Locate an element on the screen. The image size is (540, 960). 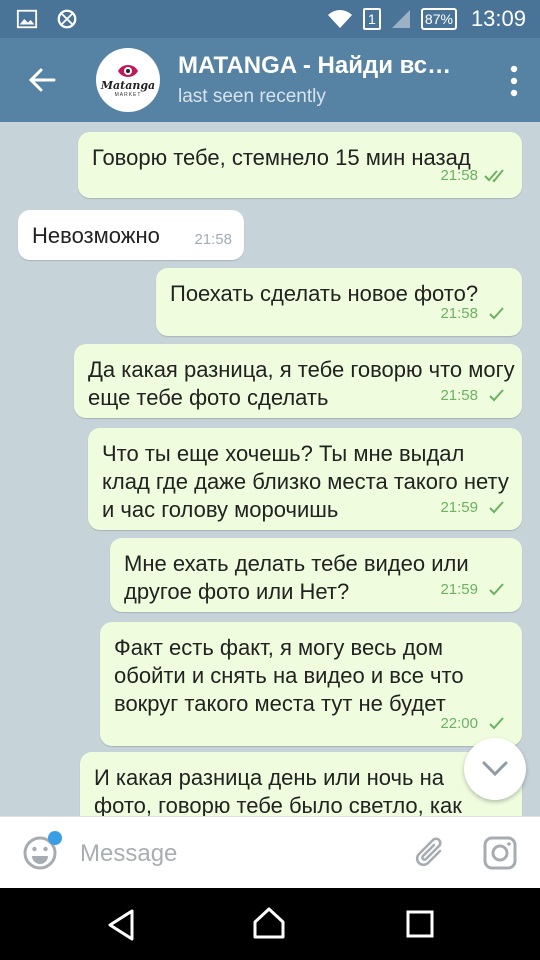
double-check-icon is located at coordinates (494, 176).